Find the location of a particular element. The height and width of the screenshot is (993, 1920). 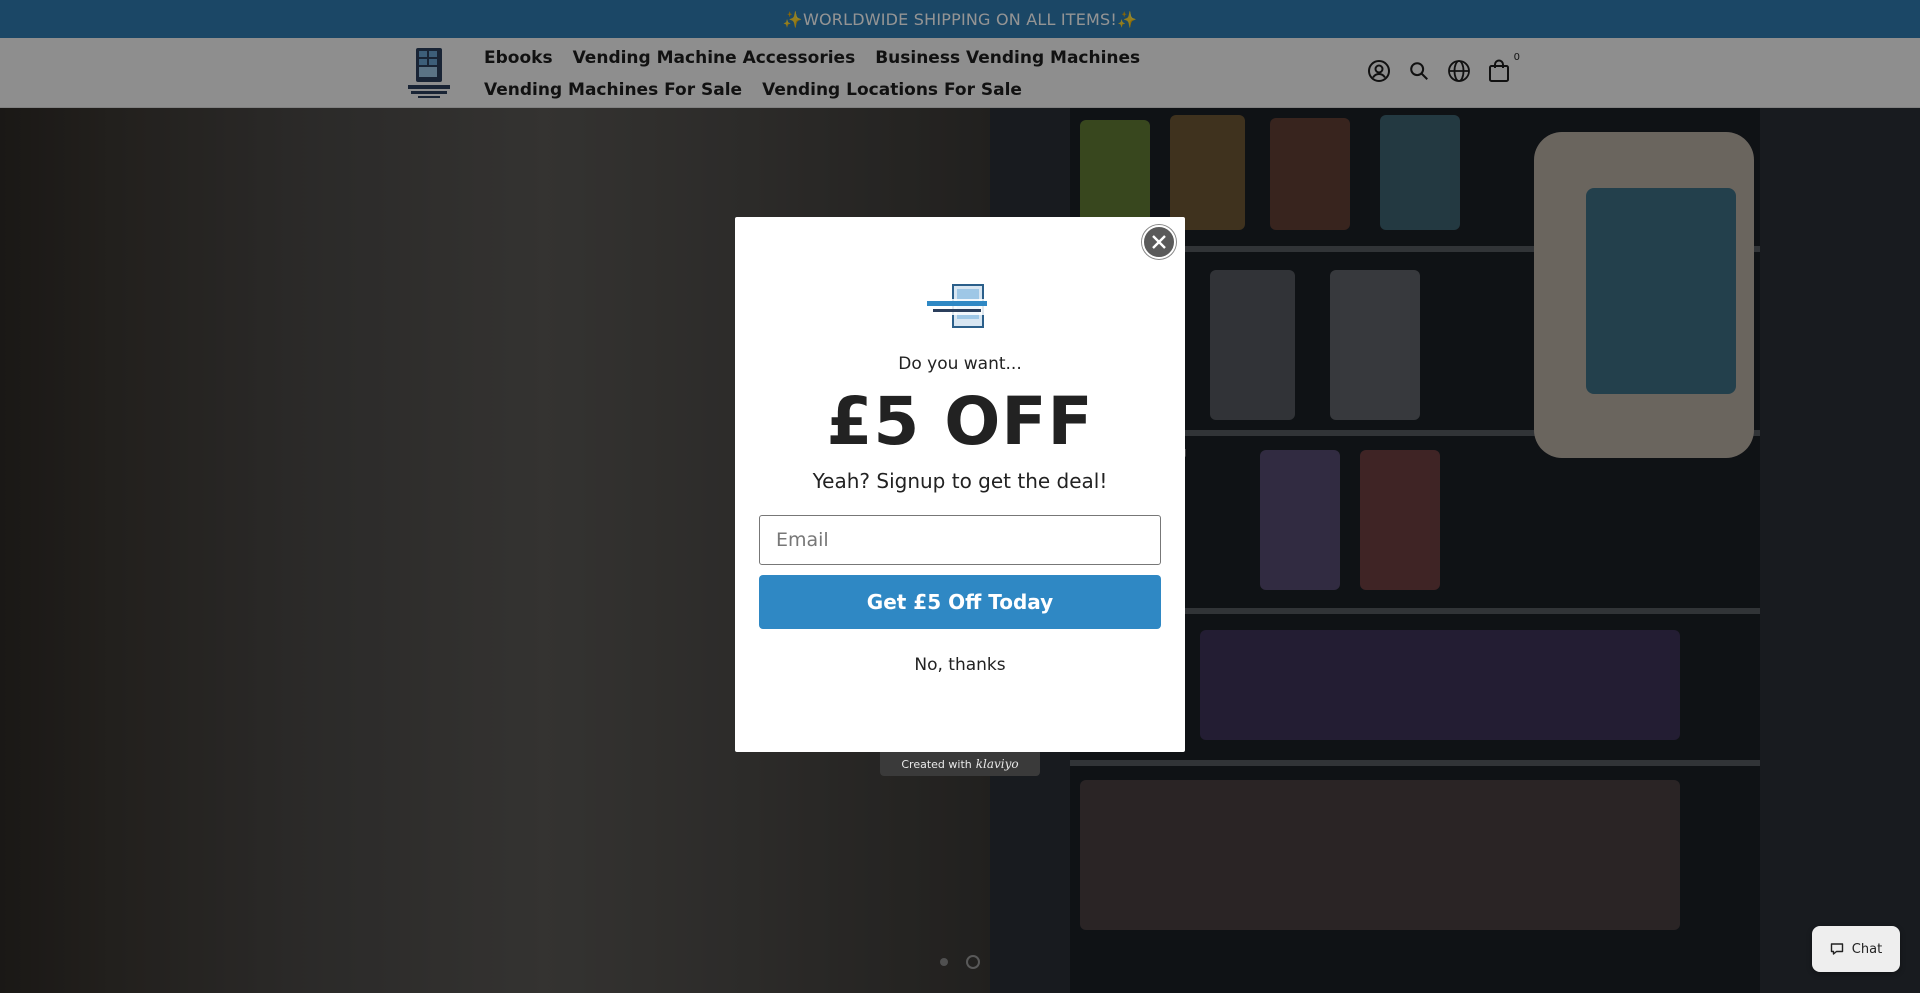

get-discount-button: Get £5 Off Today is located at coordinates (960, 602).